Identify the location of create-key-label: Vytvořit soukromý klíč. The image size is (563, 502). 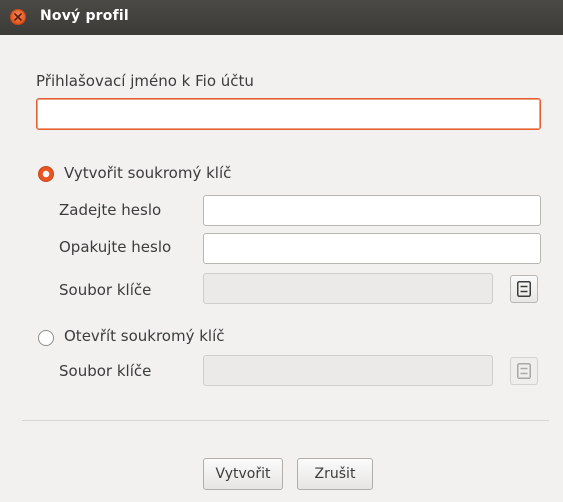
(147, 173).